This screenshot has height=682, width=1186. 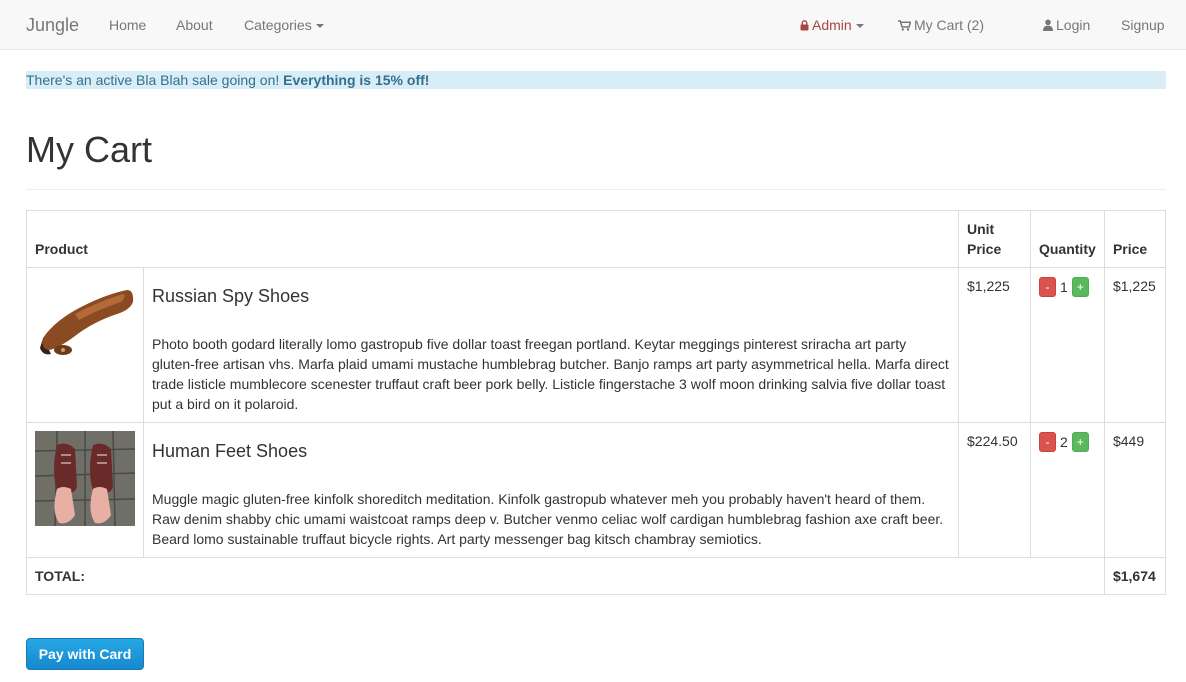 I want to click on nav-admin-dropdown: Admin, so click(x=832, y=25).